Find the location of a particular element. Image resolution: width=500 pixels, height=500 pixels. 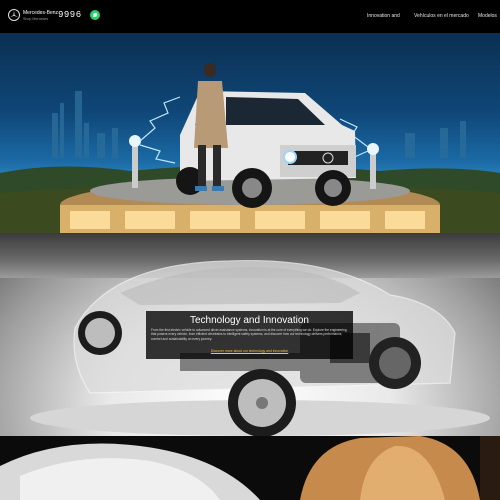

mercedes-star-icon is located at coordinates (14, 15).